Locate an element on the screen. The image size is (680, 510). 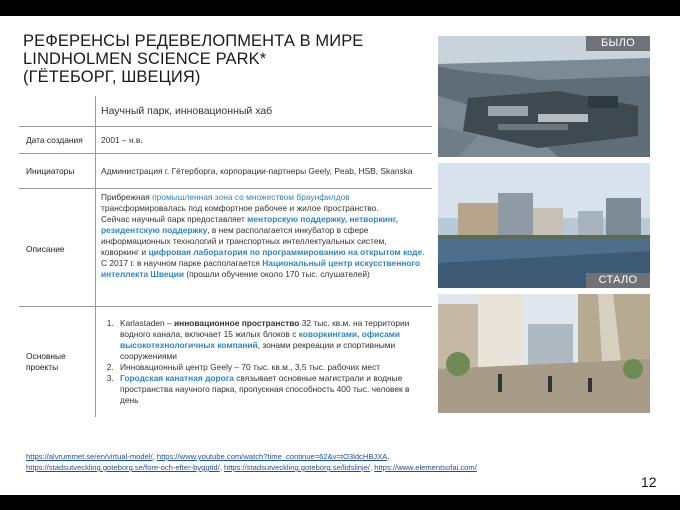
project-highlight: Городская канатная дорога is located at coordinates (177, 378).